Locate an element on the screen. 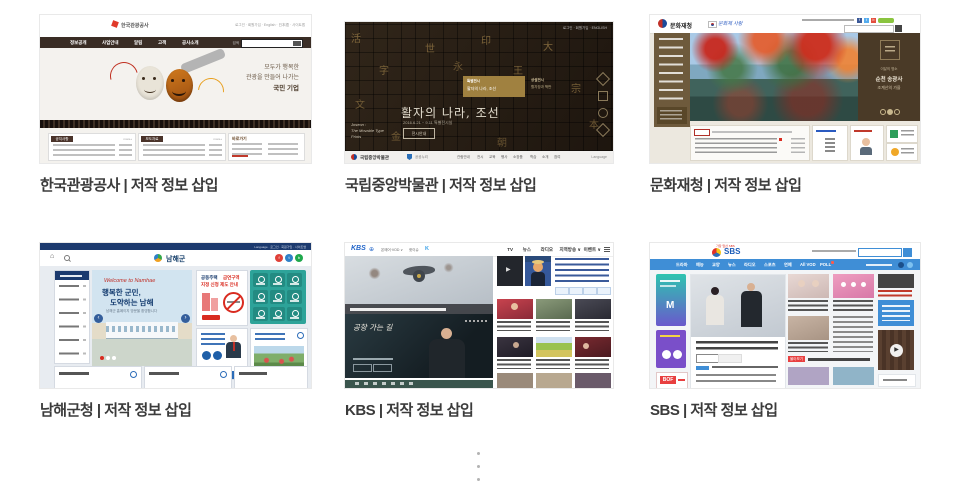 The image size is (960, 500). kbs-news-caption-strip is located at coordinates (419, 309).